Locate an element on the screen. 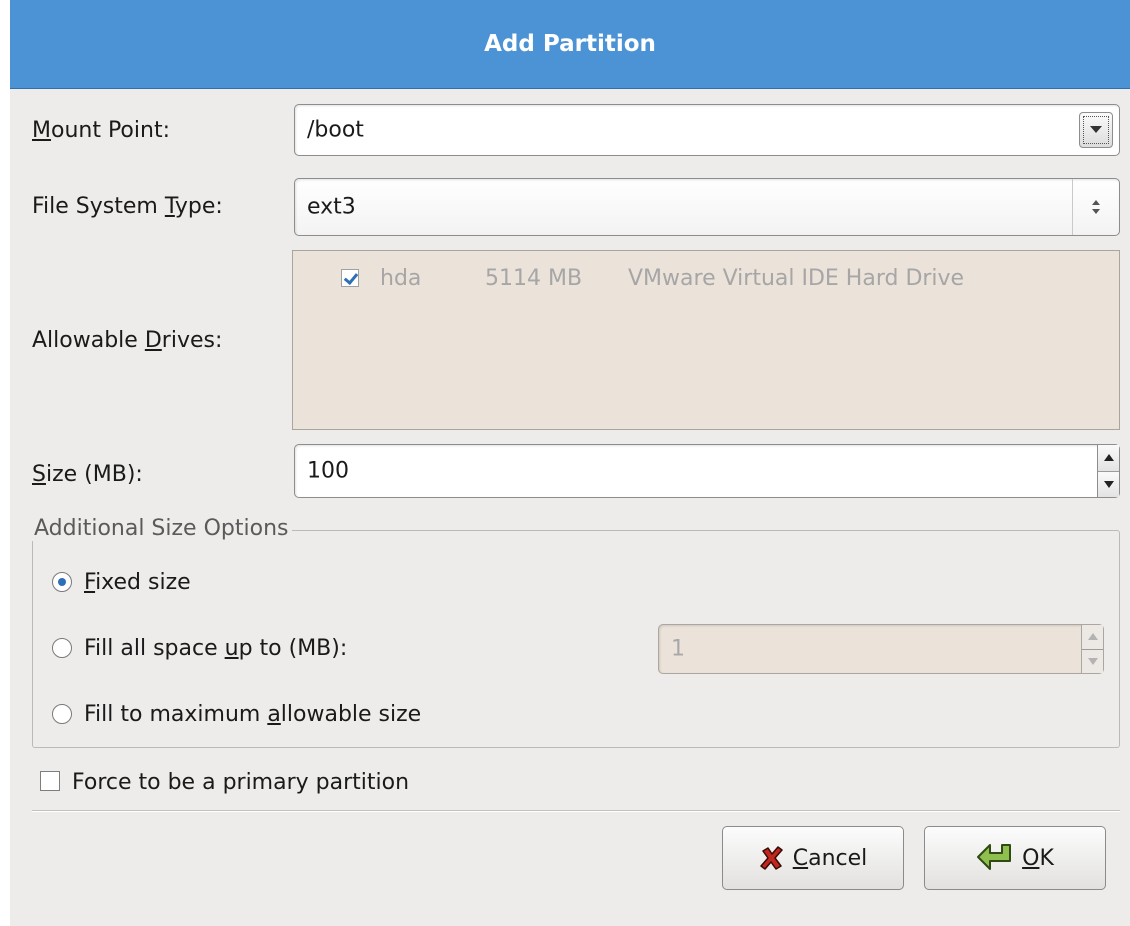 This screenshot has height=926, width=1130. size-spinbox: 100 is located at coordinates (707, 471).